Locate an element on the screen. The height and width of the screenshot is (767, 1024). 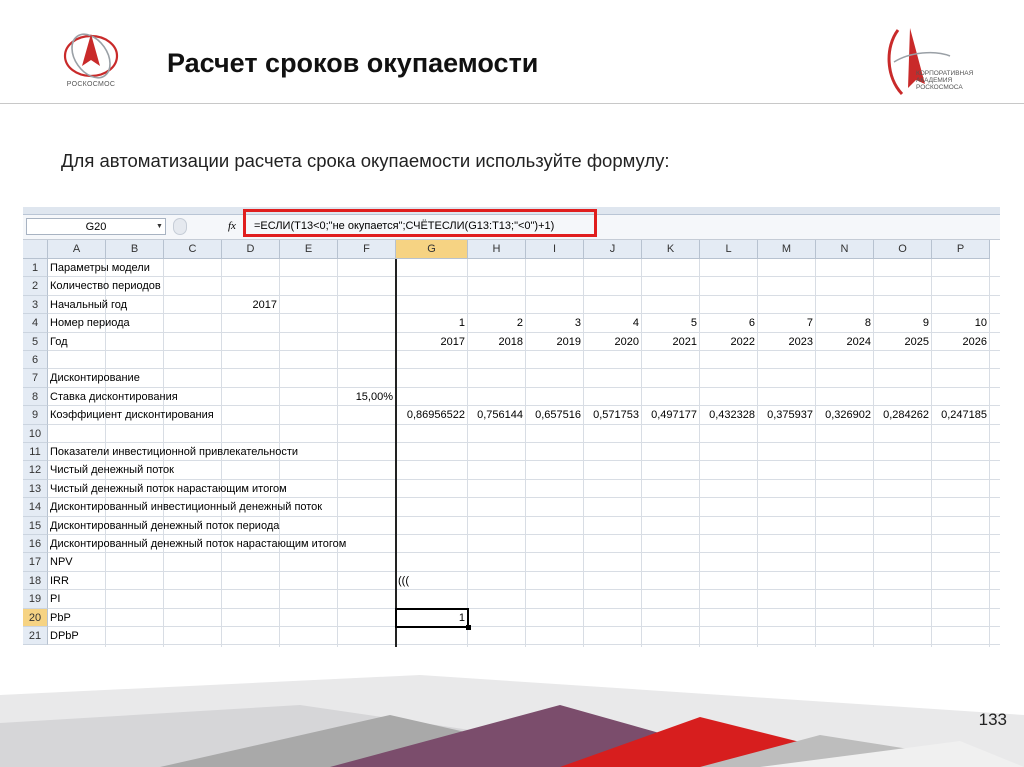
cell-g5: 2017 is located at coordinates (432, 342).